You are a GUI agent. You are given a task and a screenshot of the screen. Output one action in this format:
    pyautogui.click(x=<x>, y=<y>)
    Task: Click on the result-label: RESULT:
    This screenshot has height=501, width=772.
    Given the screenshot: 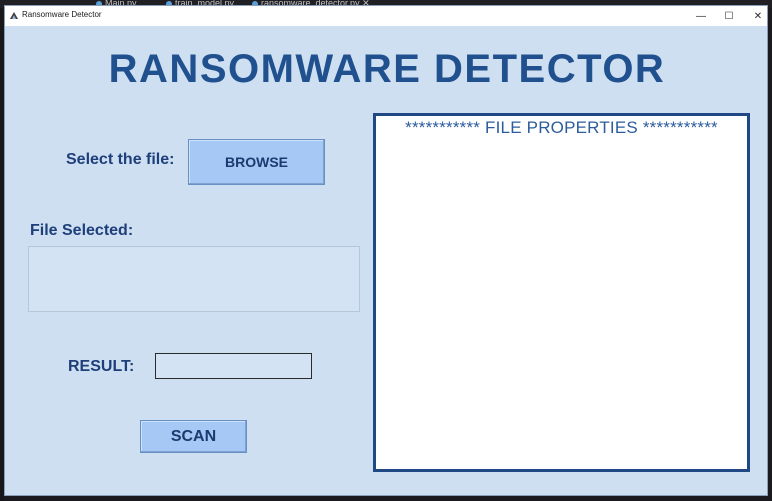 What is the action you would take?
    pyautogui.click(x=101, y=366)
    